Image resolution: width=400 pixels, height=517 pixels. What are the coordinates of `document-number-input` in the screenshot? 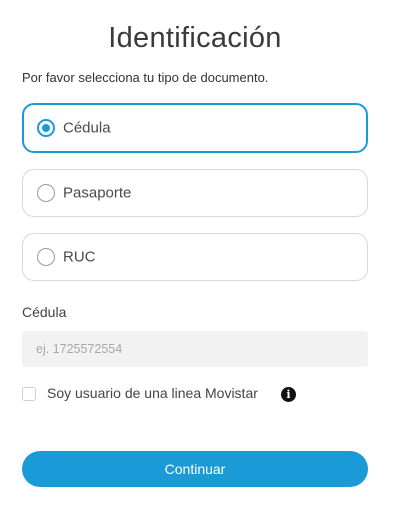 It's located at (195, 349).